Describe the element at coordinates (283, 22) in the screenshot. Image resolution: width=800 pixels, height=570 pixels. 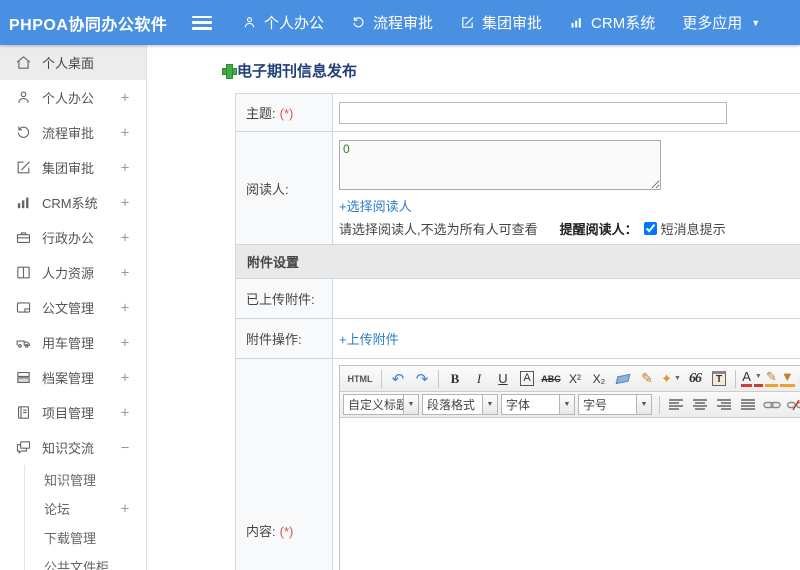
I see `nav-item-personal-office: 个人办公` at that location.